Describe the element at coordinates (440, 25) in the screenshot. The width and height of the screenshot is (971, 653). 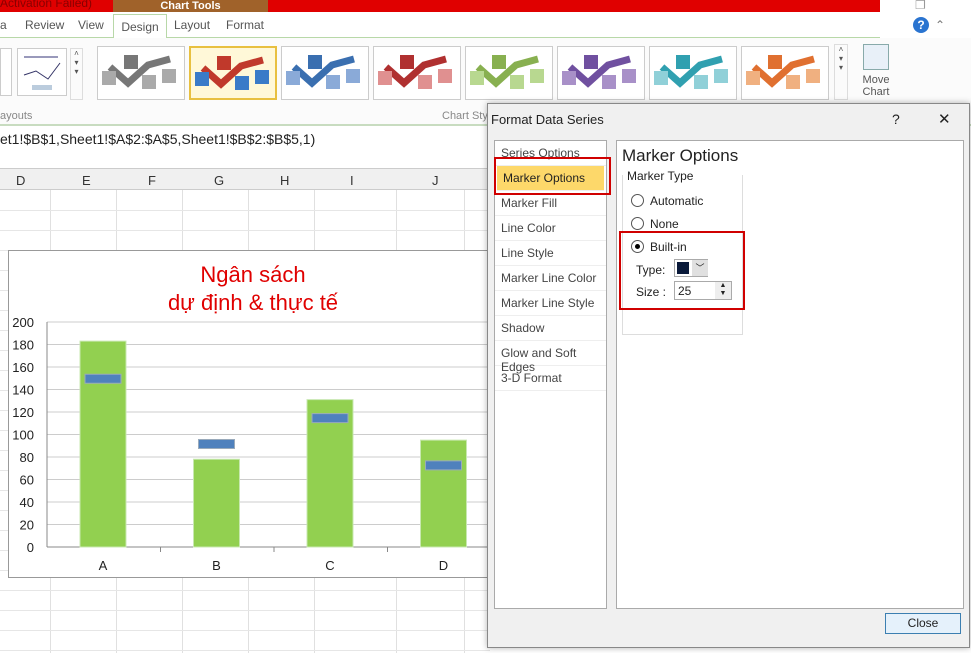
I see `ribbon-tabs: a Review View Design Layout Format` at that location.